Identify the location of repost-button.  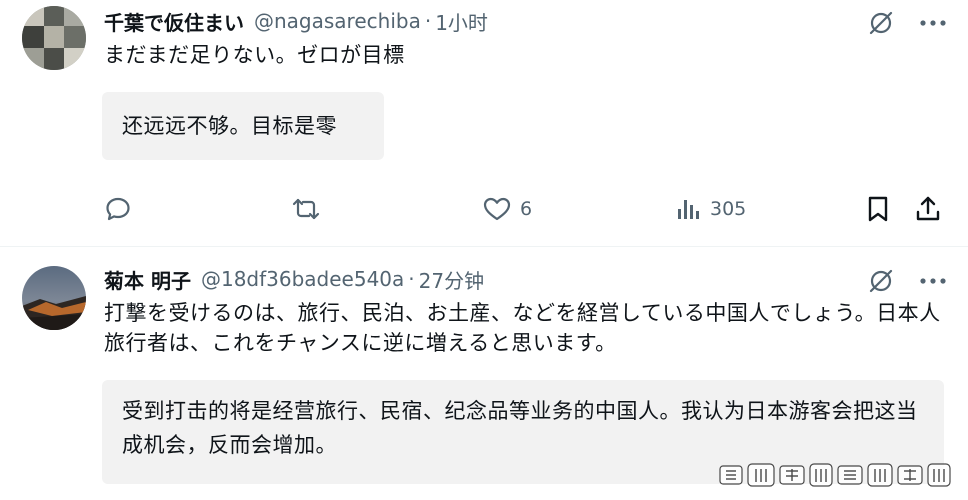
(310, 209).